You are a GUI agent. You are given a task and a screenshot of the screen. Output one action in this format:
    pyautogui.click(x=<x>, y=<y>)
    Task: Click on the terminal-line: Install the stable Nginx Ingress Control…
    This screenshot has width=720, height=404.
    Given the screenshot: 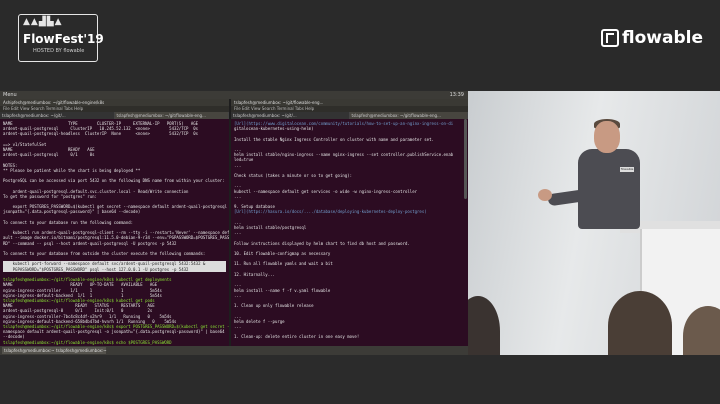 What is the action you would take?
    pyautogui.click(x=334, y=139)
    